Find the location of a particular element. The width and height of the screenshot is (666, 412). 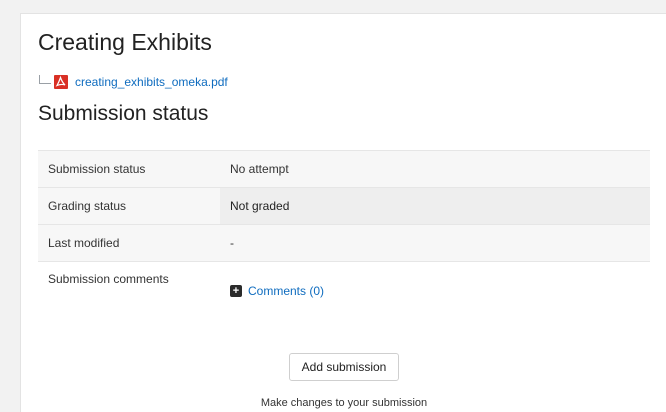

table-row: Submission status No attempt is located at coordinates (344, 169).